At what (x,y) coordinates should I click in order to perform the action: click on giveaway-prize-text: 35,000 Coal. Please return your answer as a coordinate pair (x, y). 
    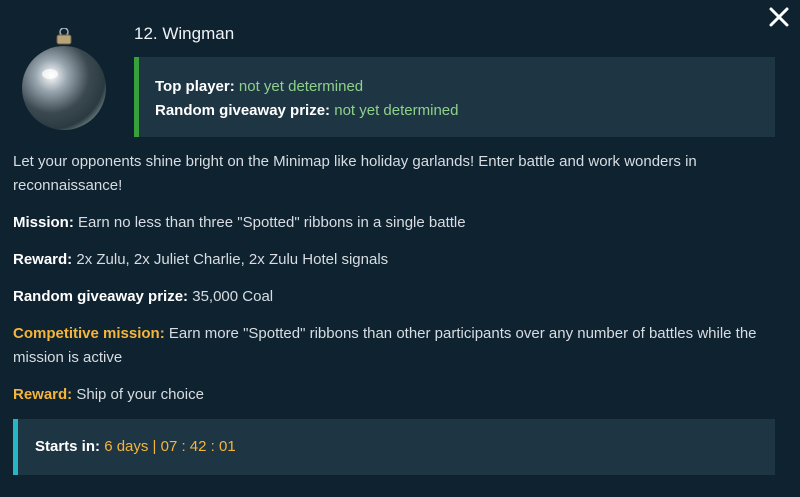
    Looking at the image, I should click on (233, 296).